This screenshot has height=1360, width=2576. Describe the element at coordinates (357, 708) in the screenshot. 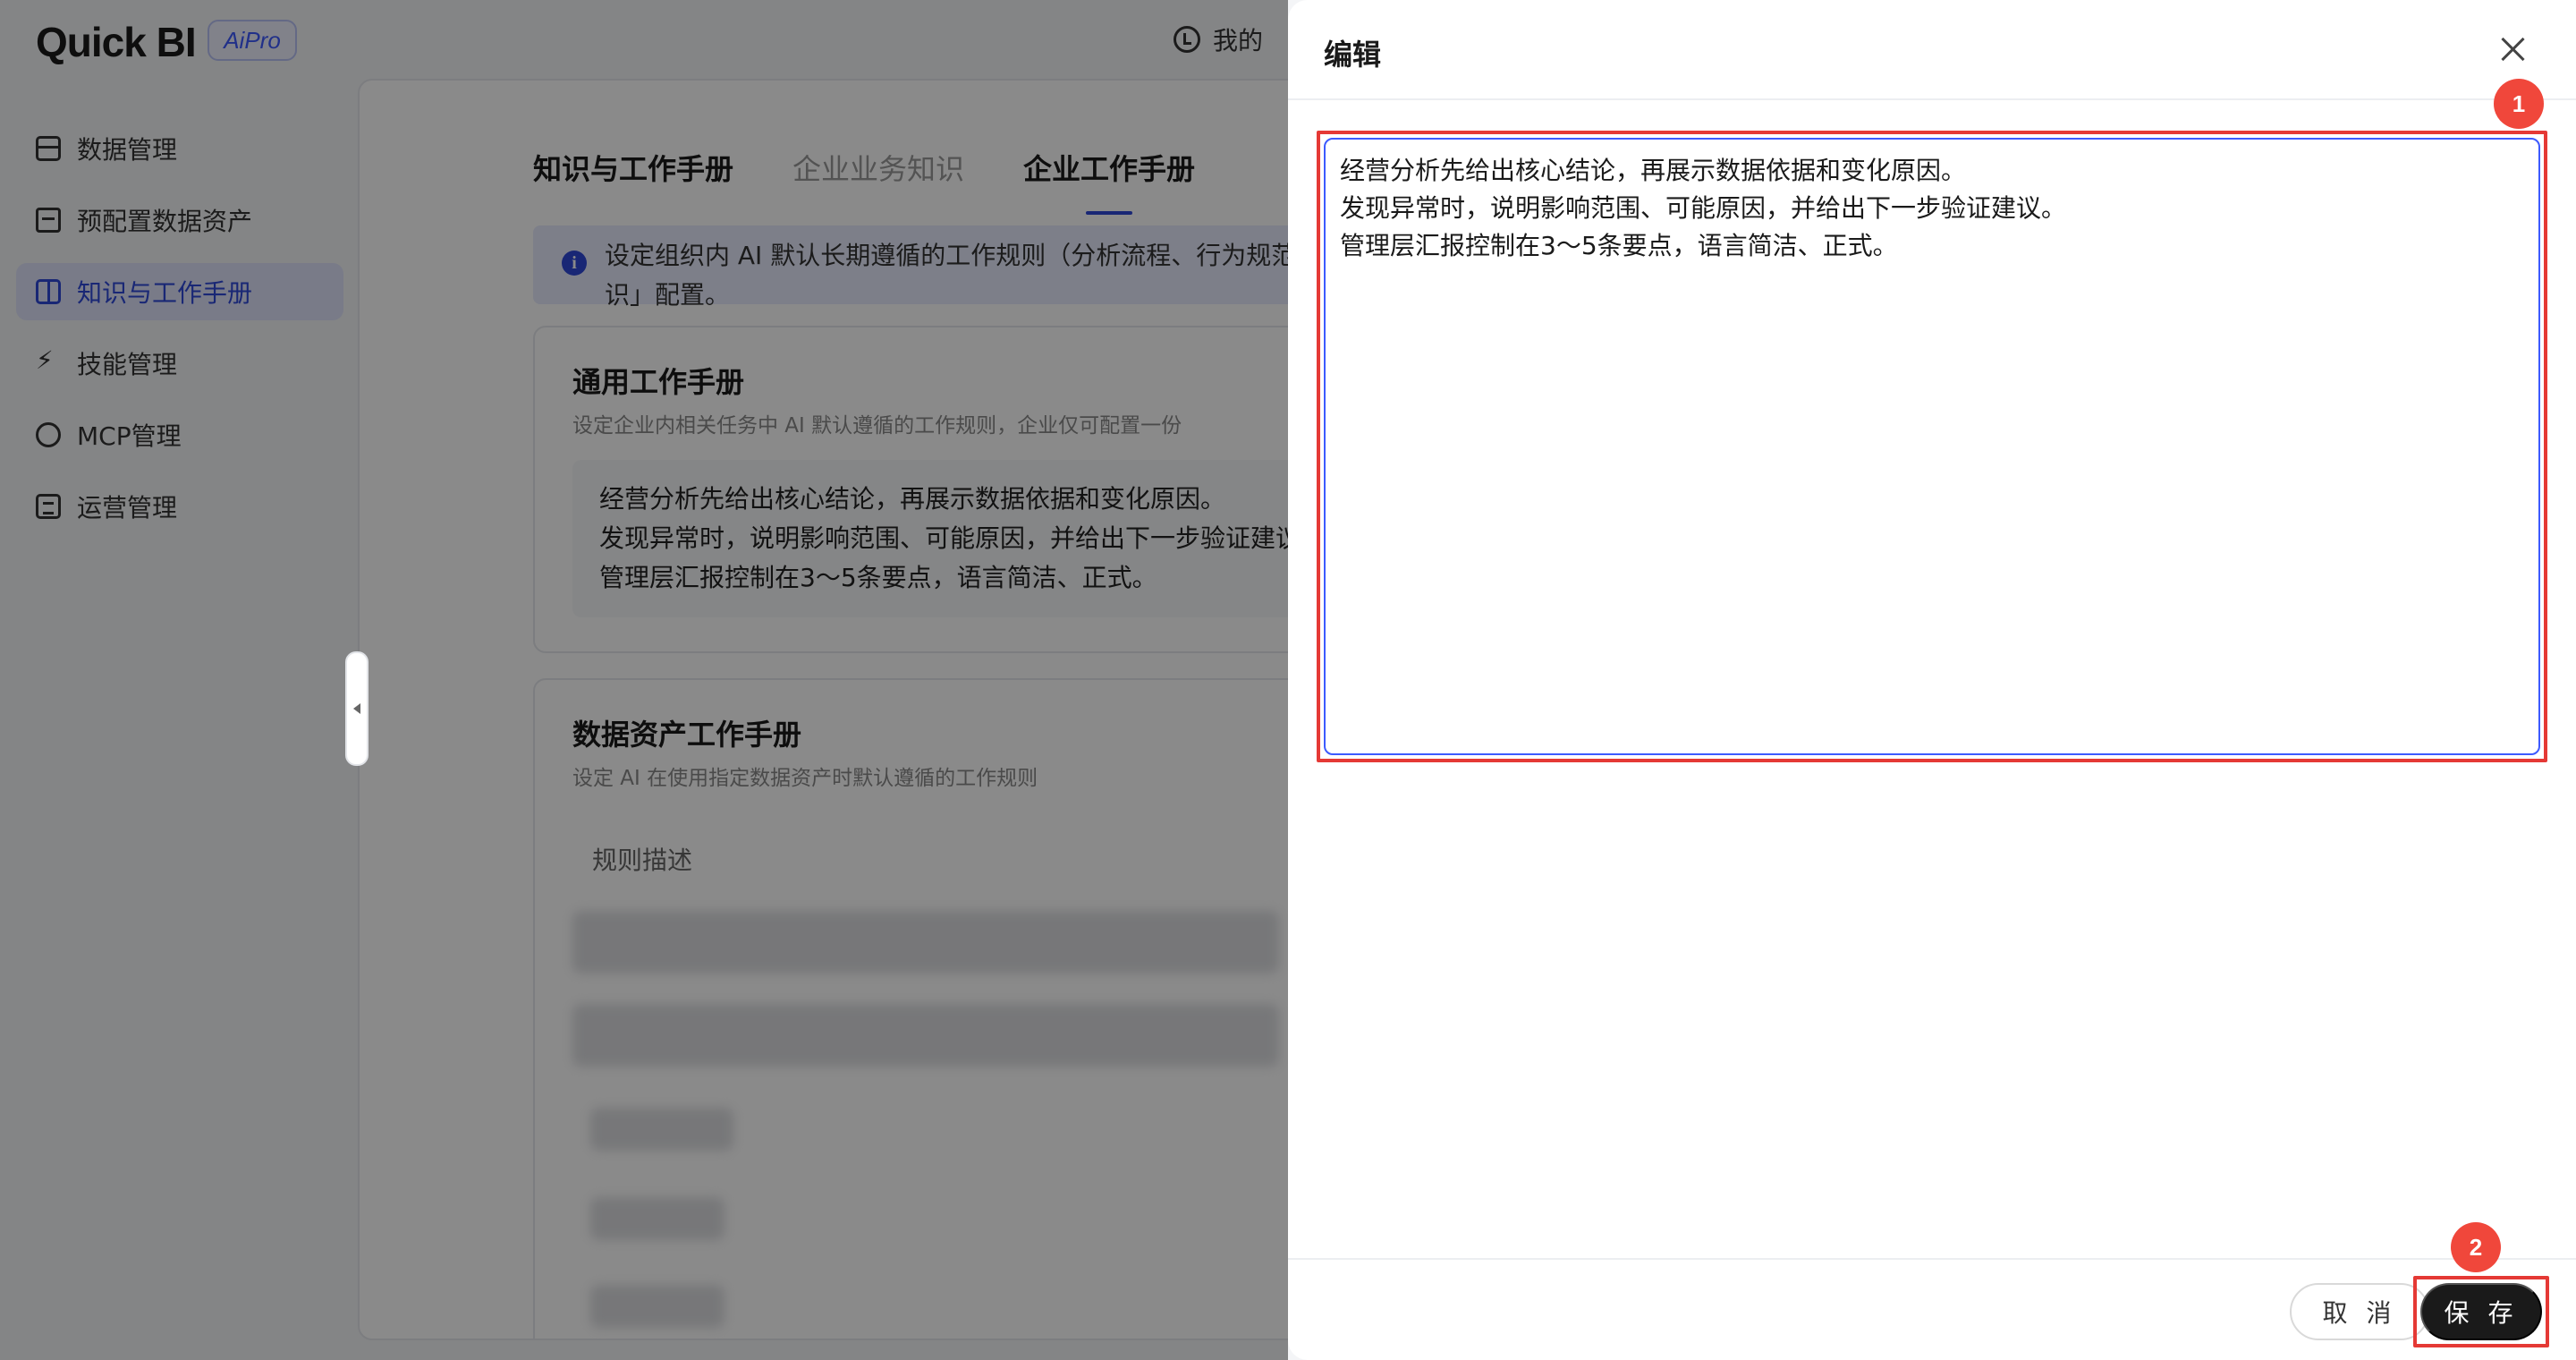

I see `sidebar-collapse-handle` at that location.